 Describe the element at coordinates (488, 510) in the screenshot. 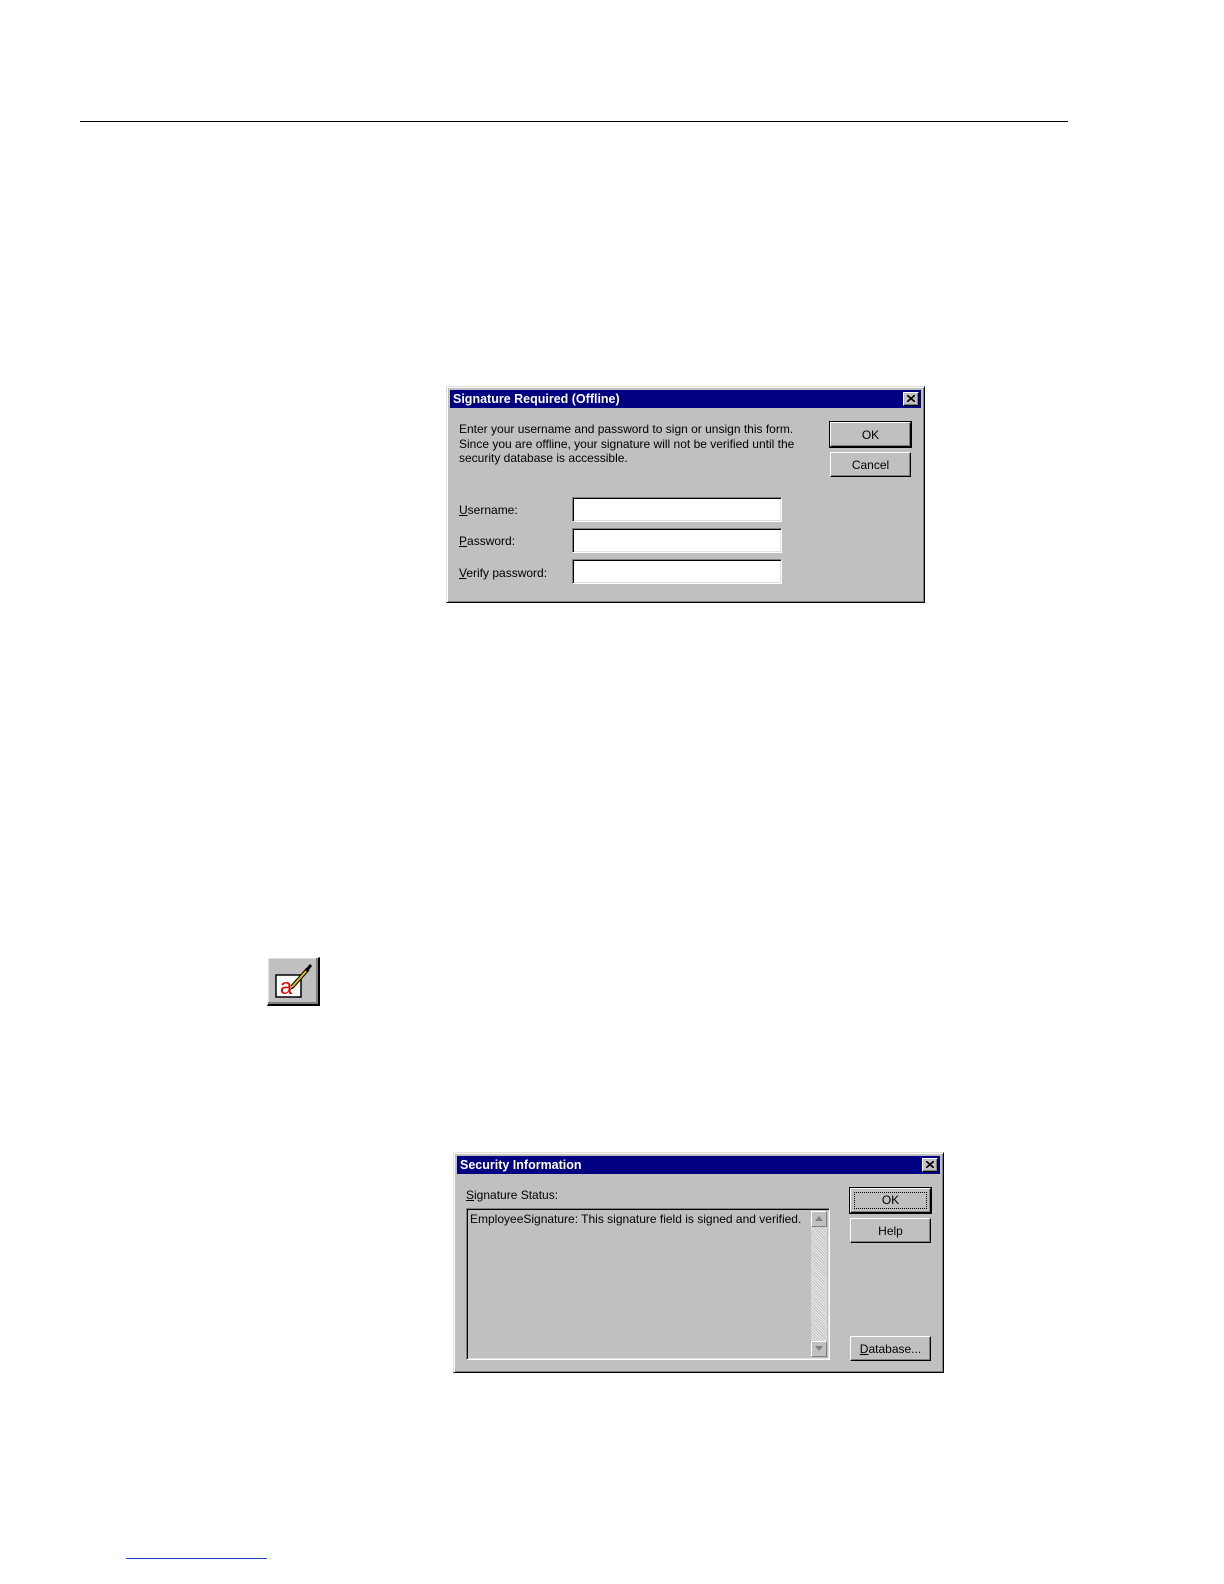

I see `username-label: Username:` at that location.